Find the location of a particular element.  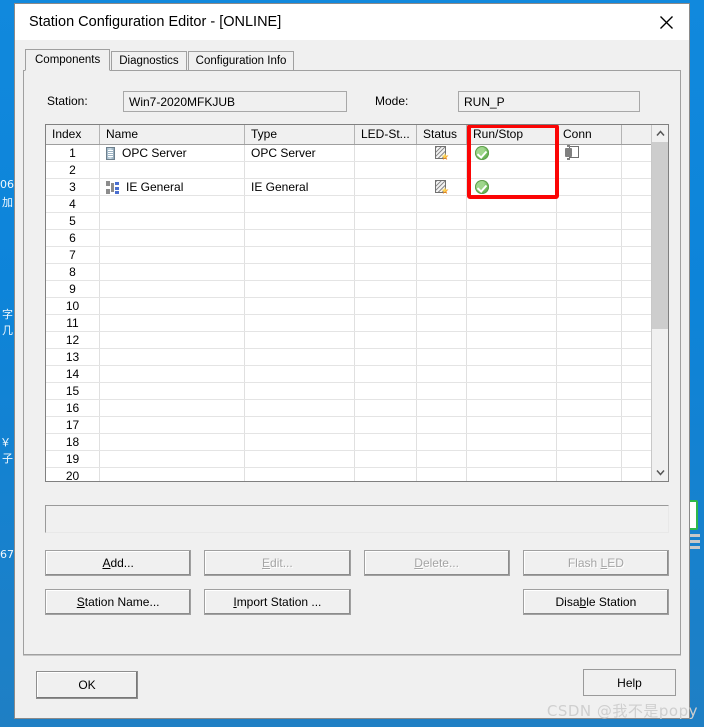

grid-vertical-scrollbar is located at coordinates (659, 303).